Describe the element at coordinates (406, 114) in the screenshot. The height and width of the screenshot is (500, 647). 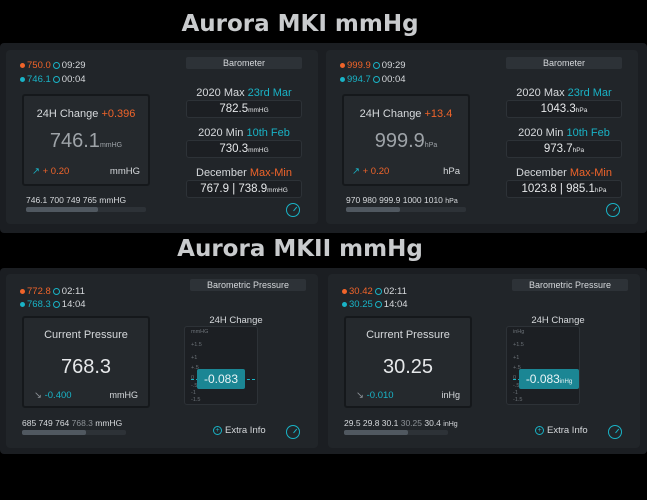
I see `change-label: 24H Change +13.4` at that location.